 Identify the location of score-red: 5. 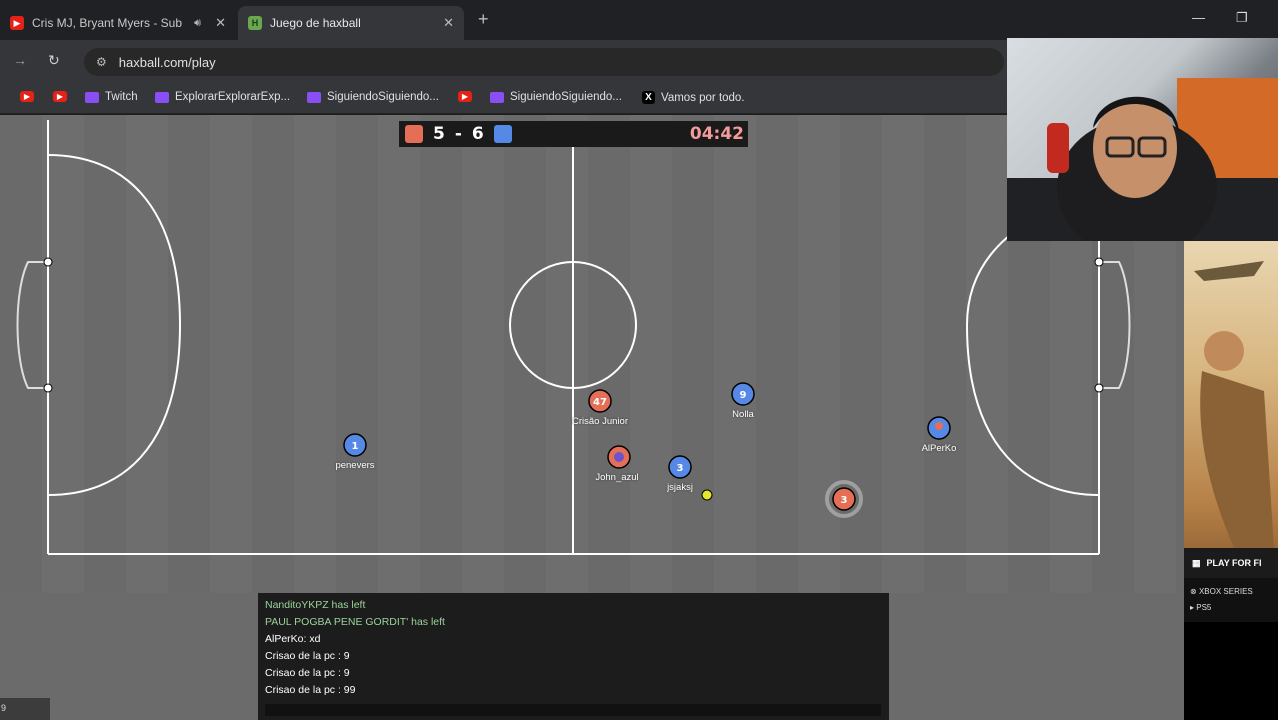
(439, 134).